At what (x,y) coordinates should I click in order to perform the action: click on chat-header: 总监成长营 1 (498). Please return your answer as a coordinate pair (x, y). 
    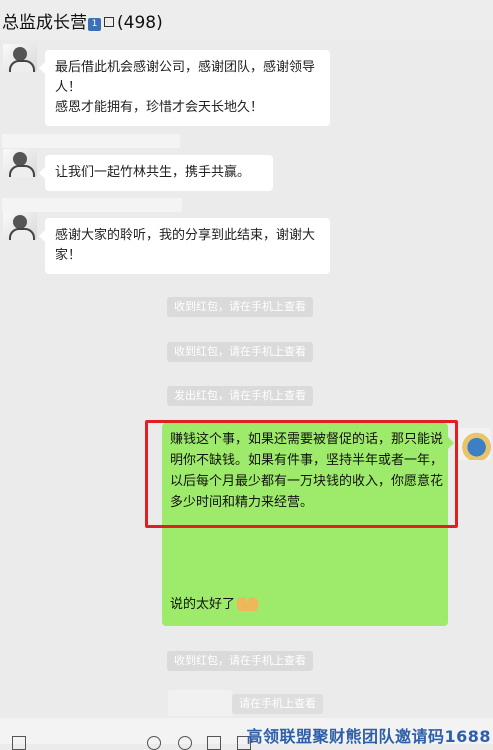
    Looking at the image, I should click on (246, 20).